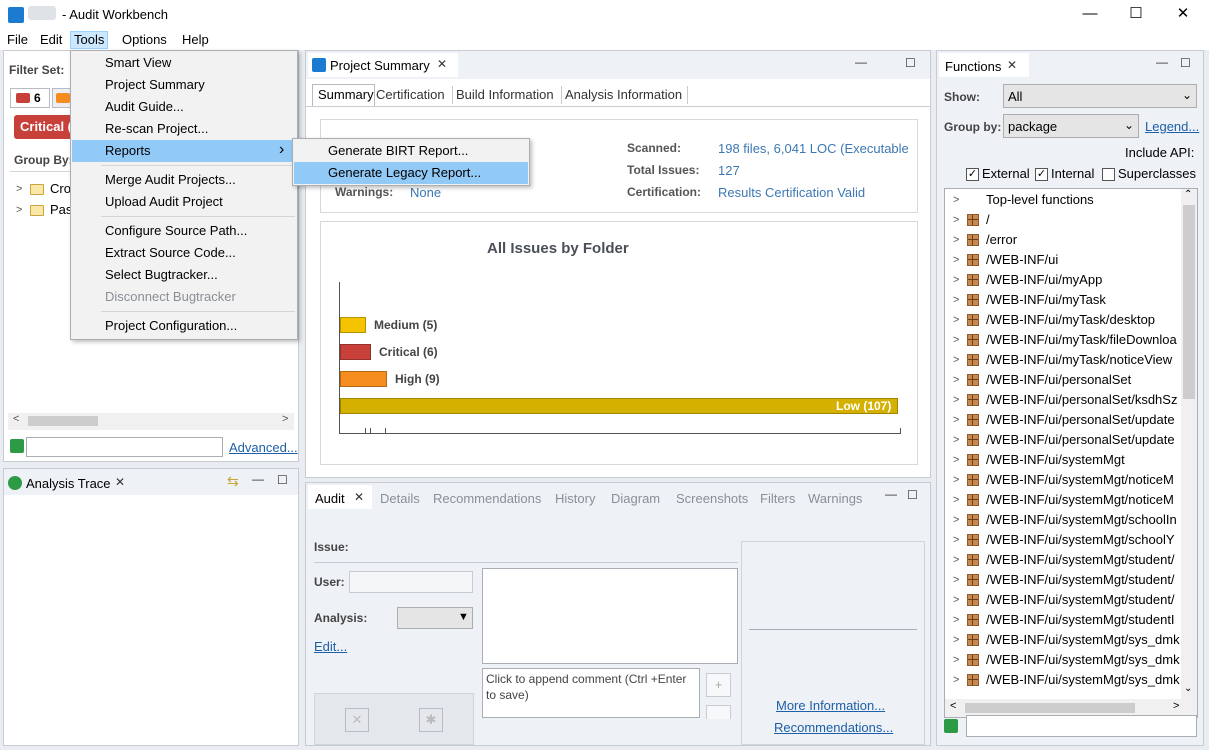 The height and width of the screenshot is (750, 1209). I want to click on function-tree-item: > /WEB-INF/ui, so click(1063, 260).